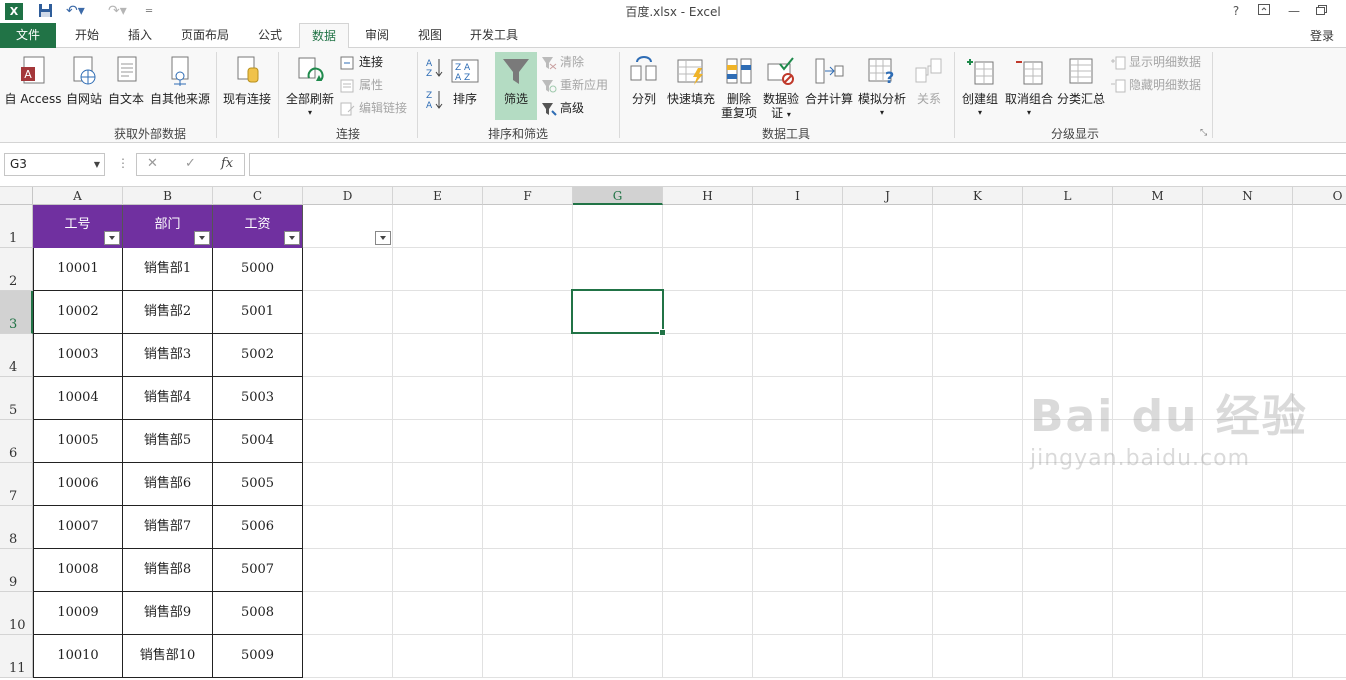  I want to click on edit-links-button: 编辑链接, so click(373, 108).